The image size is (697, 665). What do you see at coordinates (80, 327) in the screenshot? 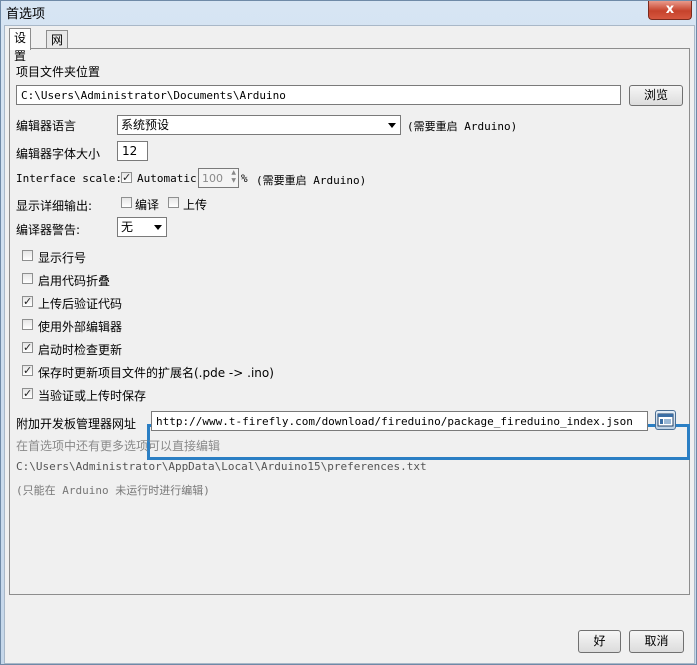
I see `option-label-external-editor: 使用外部编辑器` at bounding box center [80, 327].